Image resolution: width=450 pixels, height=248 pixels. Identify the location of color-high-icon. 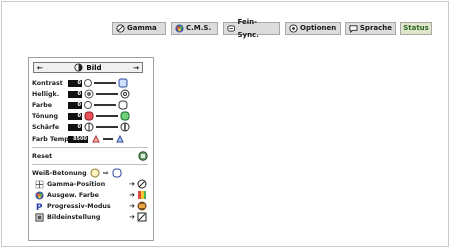
(123, 105).